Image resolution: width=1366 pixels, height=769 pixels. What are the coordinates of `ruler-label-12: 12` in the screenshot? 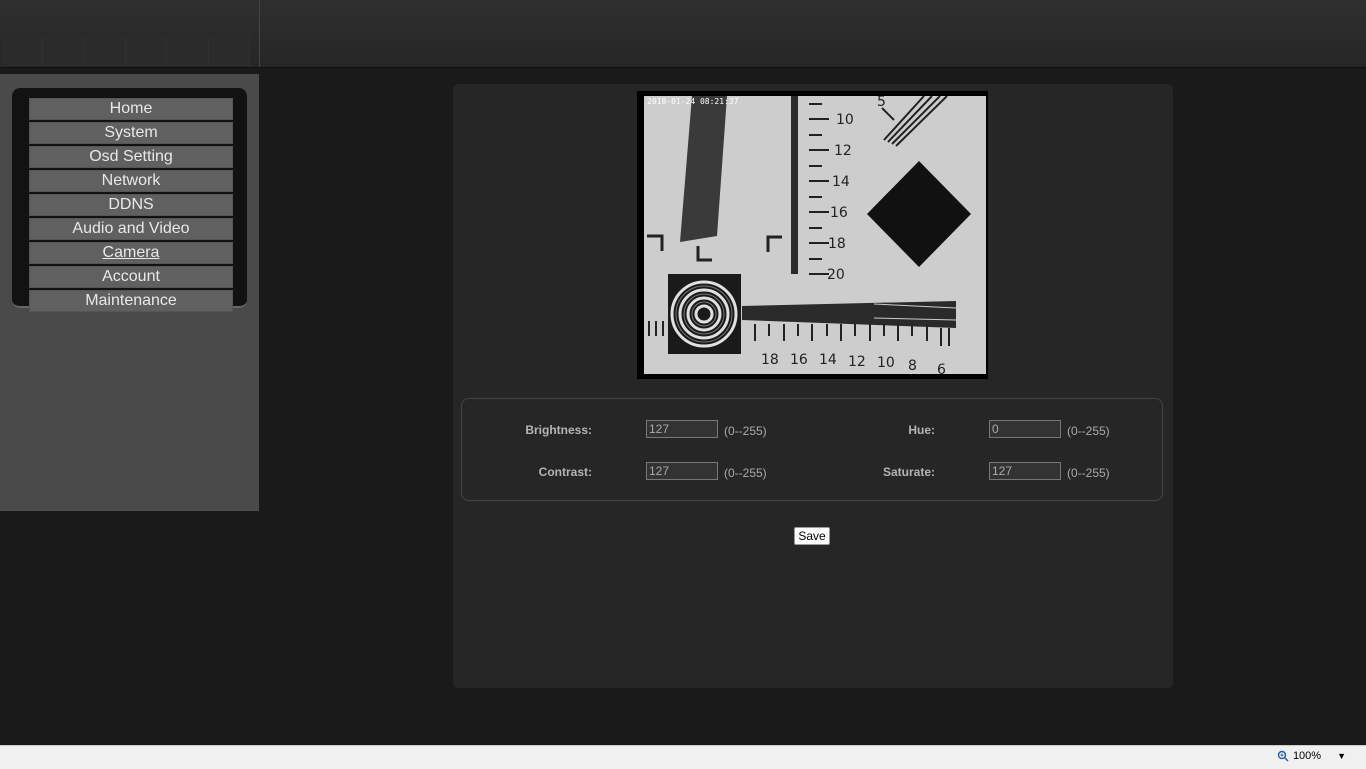 It's located at (857, 362).